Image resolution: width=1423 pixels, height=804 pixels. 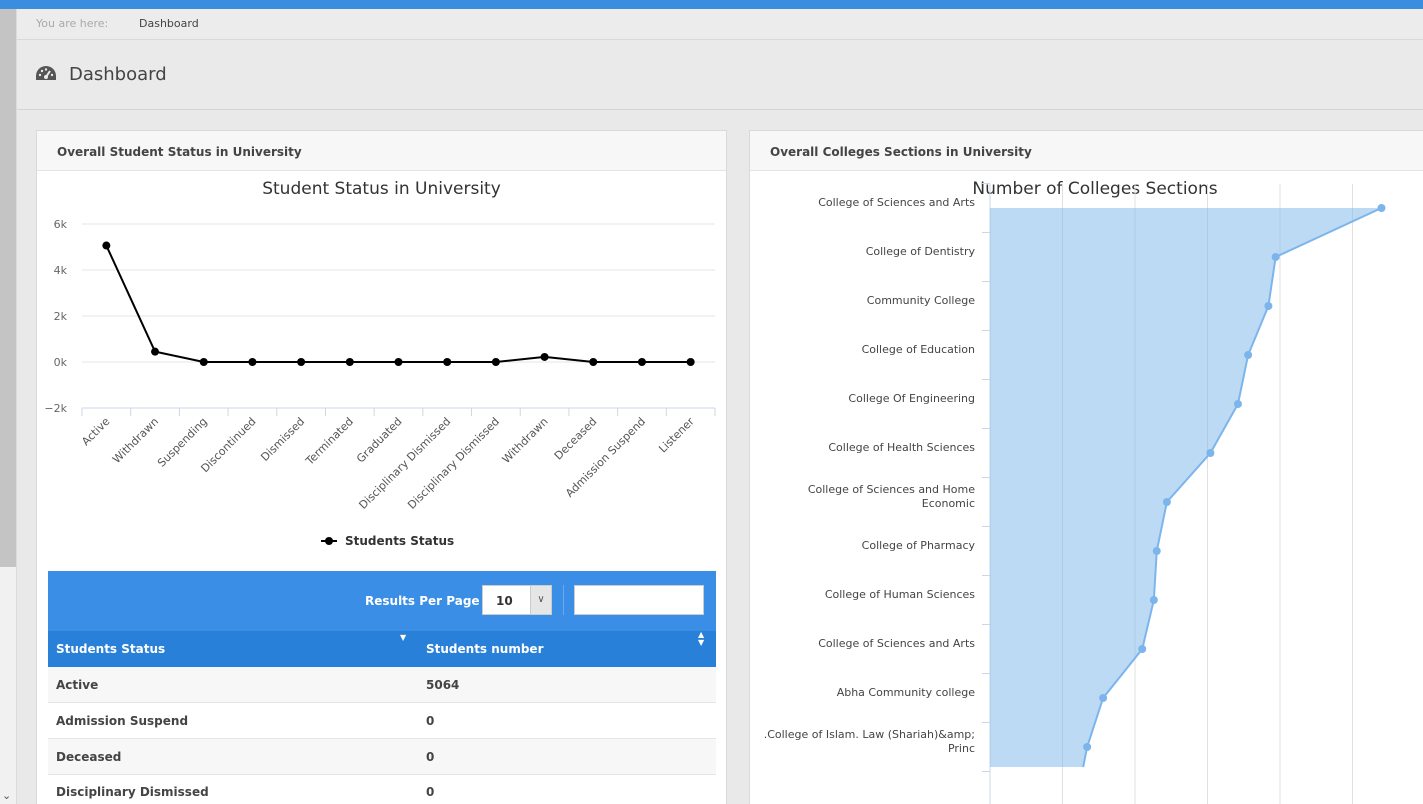 I want to click on dashboard-gauge-icon, so click(x=46, y=73).